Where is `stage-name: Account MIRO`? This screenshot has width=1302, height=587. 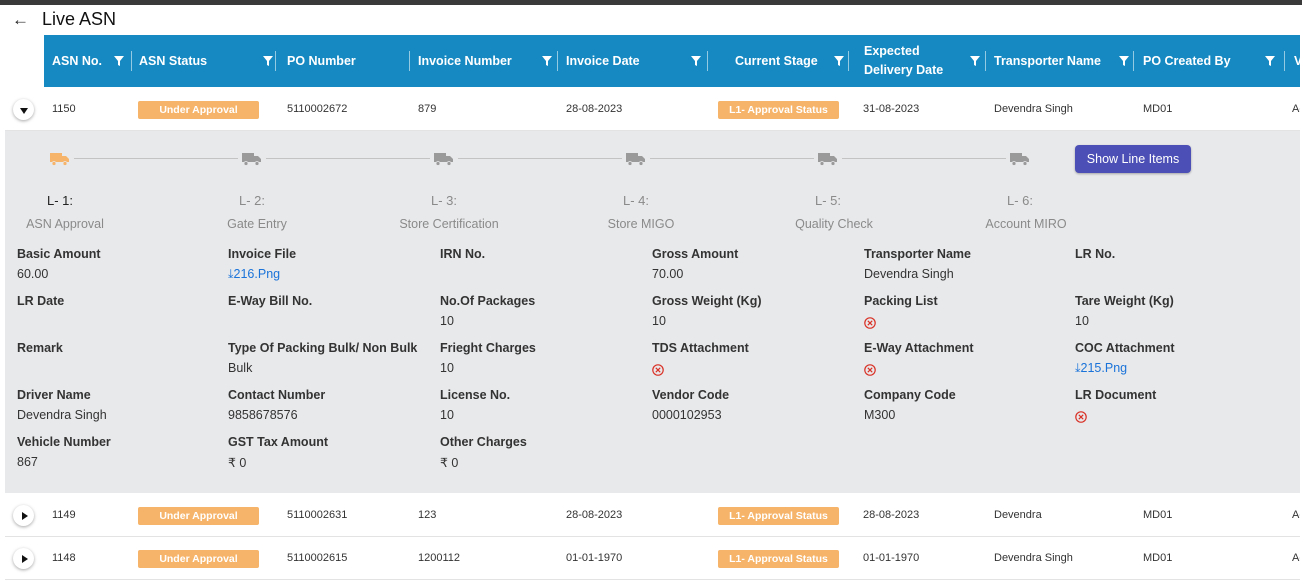 stage-name: Account MIRO is located at coordinates (1026, 224).